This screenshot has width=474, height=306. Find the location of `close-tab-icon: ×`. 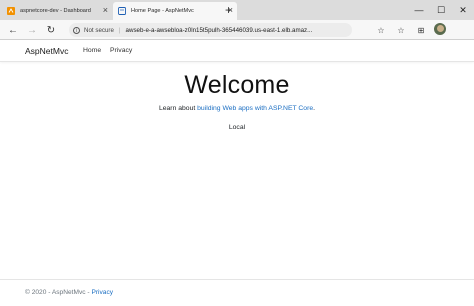

close-tab-icon: × is located at coordinates (105, 10).